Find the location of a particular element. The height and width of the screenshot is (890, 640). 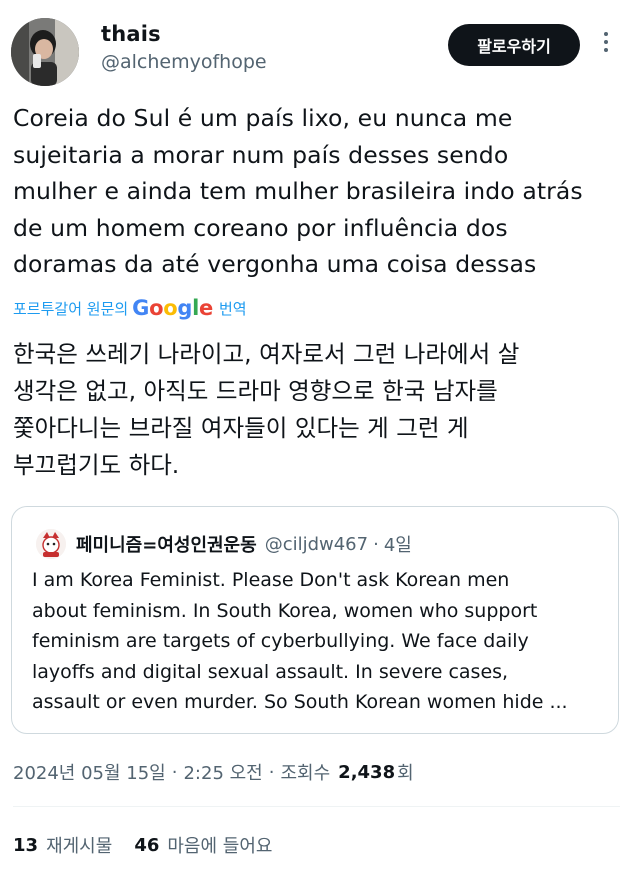

tweet-time: 2:25 오전 is located at coordinates (222, 772).